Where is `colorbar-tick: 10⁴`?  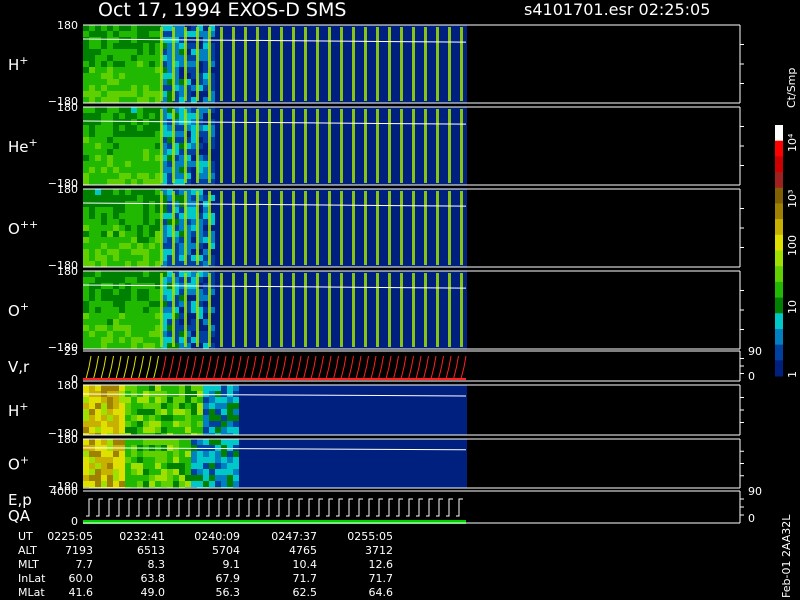
colorbar-tick: 10⁴ is located at coordinates (792, 142).